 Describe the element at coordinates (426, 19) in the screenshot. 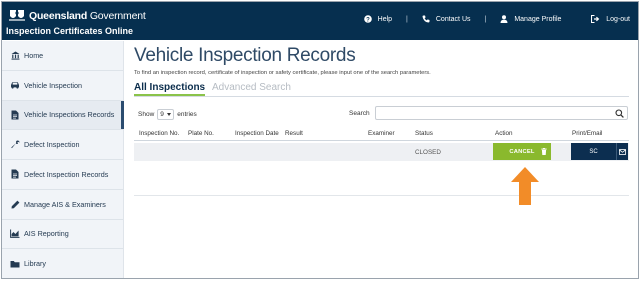

I see `phone-icon` at that location.